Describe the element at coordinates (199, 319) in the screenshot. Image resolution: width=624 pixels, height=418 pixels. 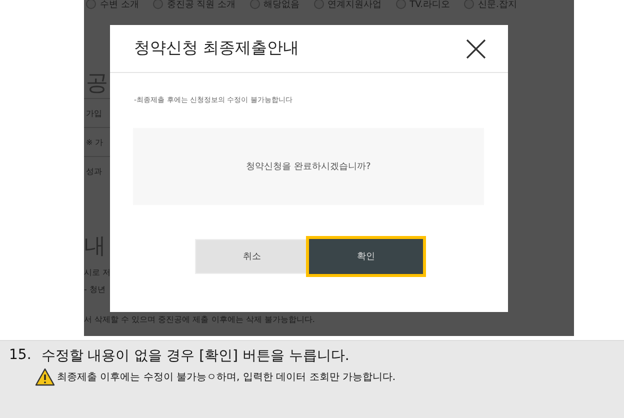
I see `notice-text: 서 삭제할 수 있으며 중진공에 제출 이후에는 삭제 불가능합니다.` at that location.